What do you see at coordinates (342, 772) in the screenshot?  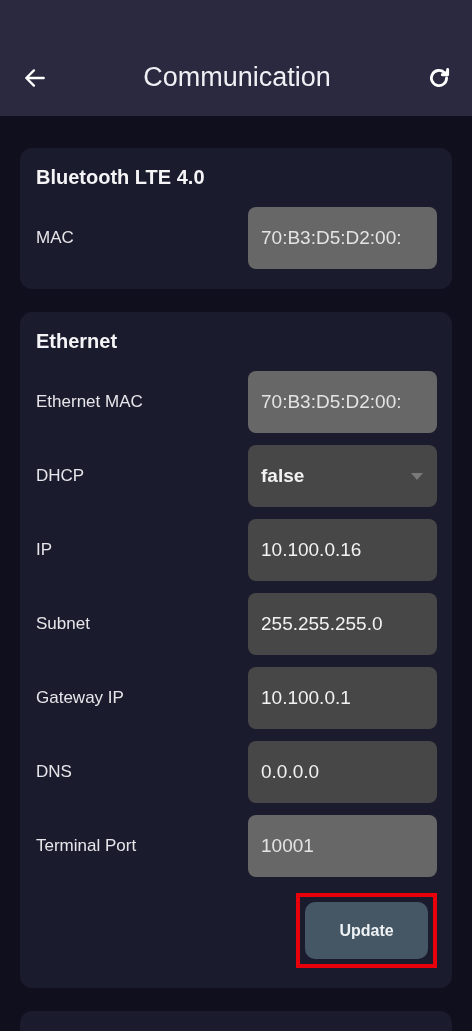 I see `input-field: 0.0.0.0` at bounding box center [342, 772].